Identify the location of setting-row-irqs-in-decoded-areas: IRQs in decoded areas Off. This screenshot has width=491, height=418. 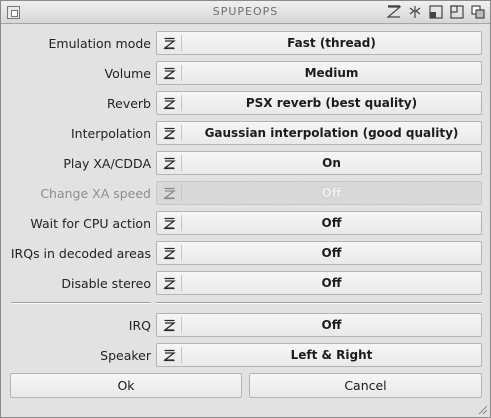
(246, 254).